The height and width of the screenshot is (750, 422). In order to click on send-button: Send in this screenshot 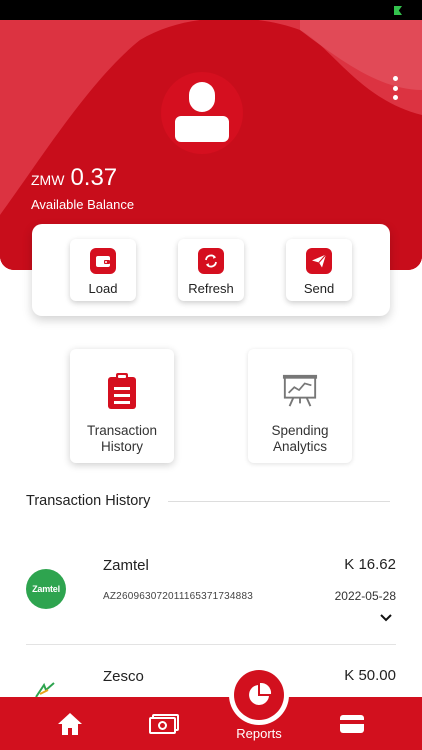, I will do `click(319, 270)`.